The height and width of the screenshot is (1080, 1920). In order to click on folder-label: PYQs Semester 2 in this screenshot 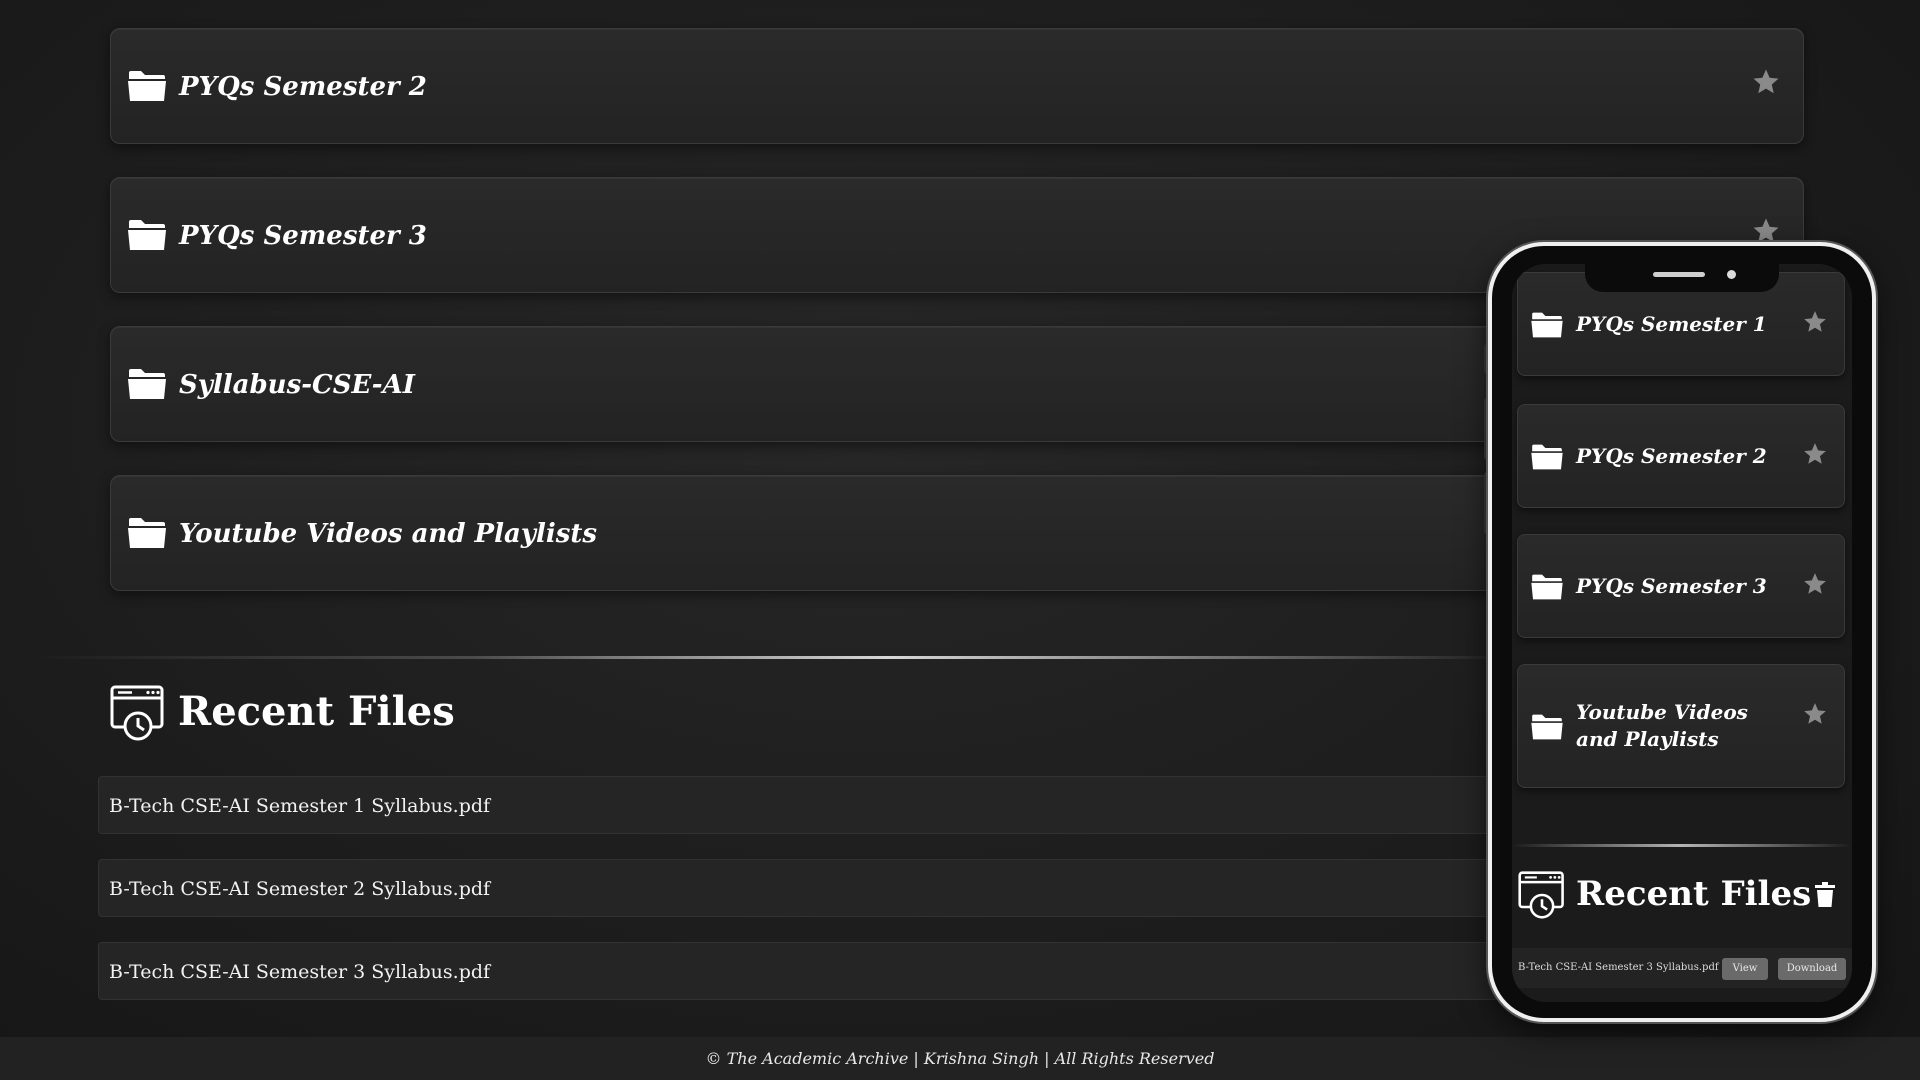, I will do `click(303, 87)`.